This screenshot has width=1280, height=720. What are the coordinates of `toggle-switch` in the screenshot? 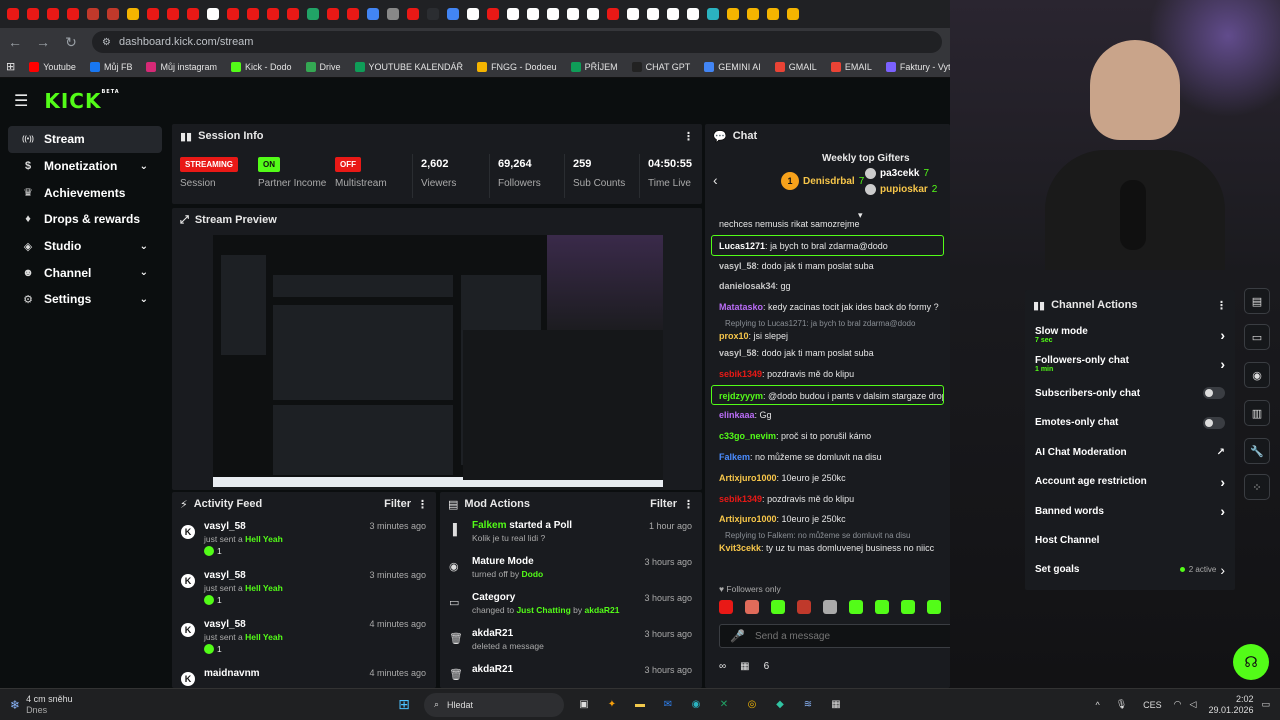 It's located at (1214, 393).